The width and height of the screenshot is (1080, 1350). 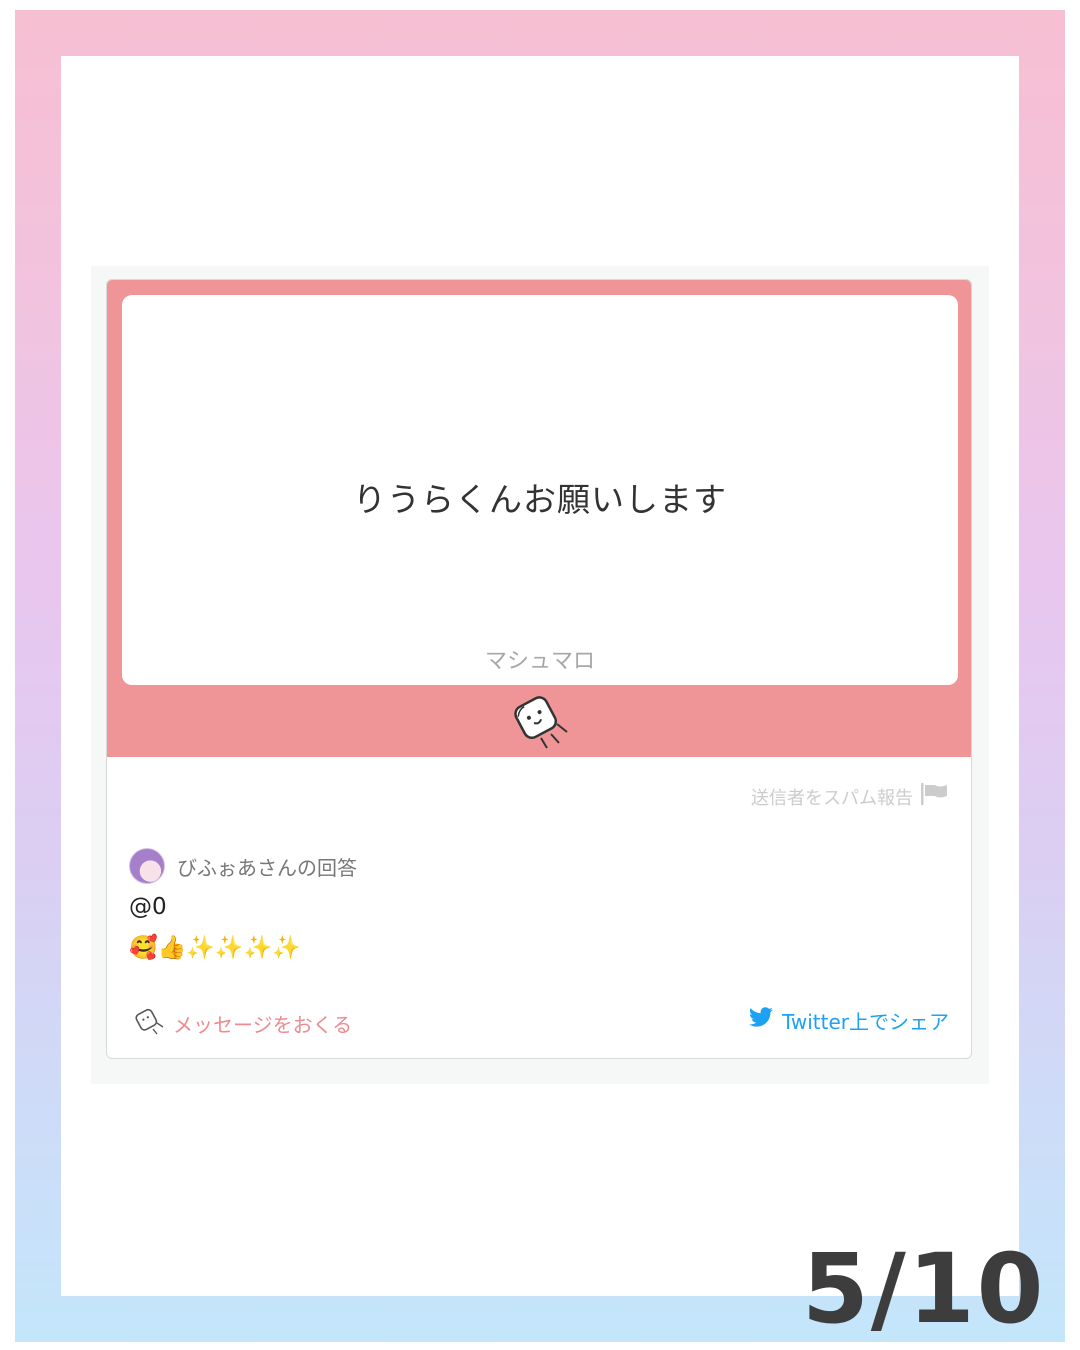 I want to click on twitter-share-link: Twitter上でシェア, so click(x=848, y=1020).